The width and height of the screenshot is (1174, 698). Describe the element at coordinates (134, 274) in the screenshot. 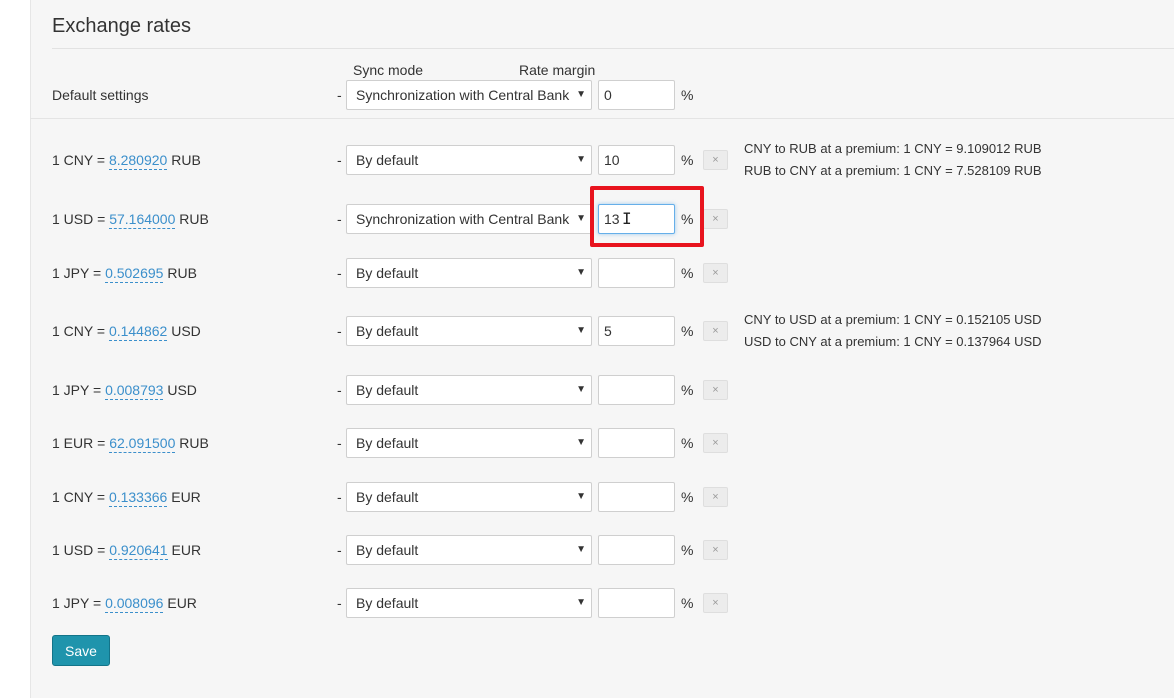

I see `rate-value-link: 0.502695` at that location.